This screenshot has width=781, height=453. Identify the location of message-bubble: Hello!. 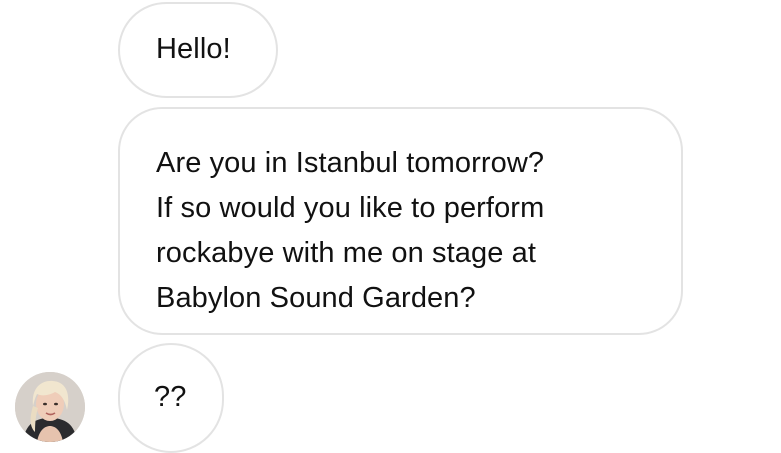
(198, 50).